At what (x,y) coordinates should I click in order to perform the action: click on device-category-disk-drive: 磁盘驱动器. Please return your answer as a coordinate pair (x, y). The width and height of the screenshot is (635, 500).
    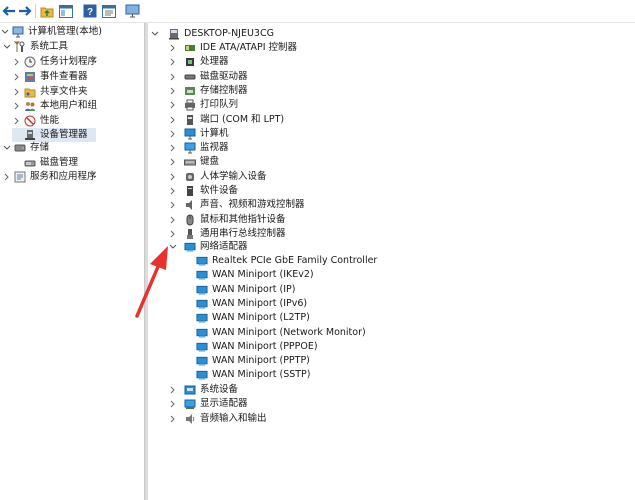
    Looking at the image, I should click on (208, 77).